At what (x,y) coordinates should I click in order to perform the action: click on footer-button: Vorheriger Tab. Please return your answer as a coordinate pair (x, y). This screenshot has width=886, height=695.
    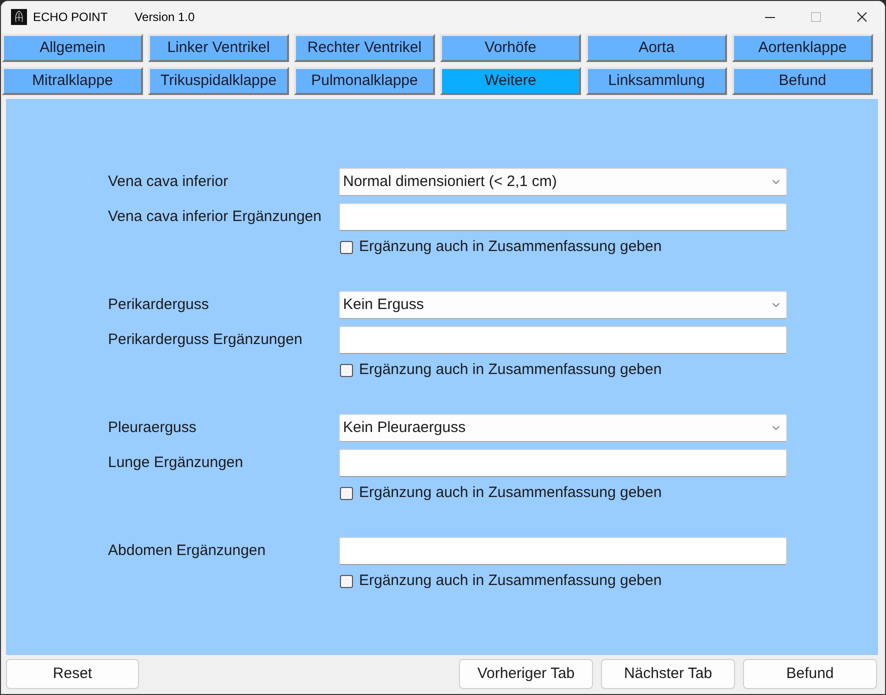
    Looking at the image, I should click on (526, 674).